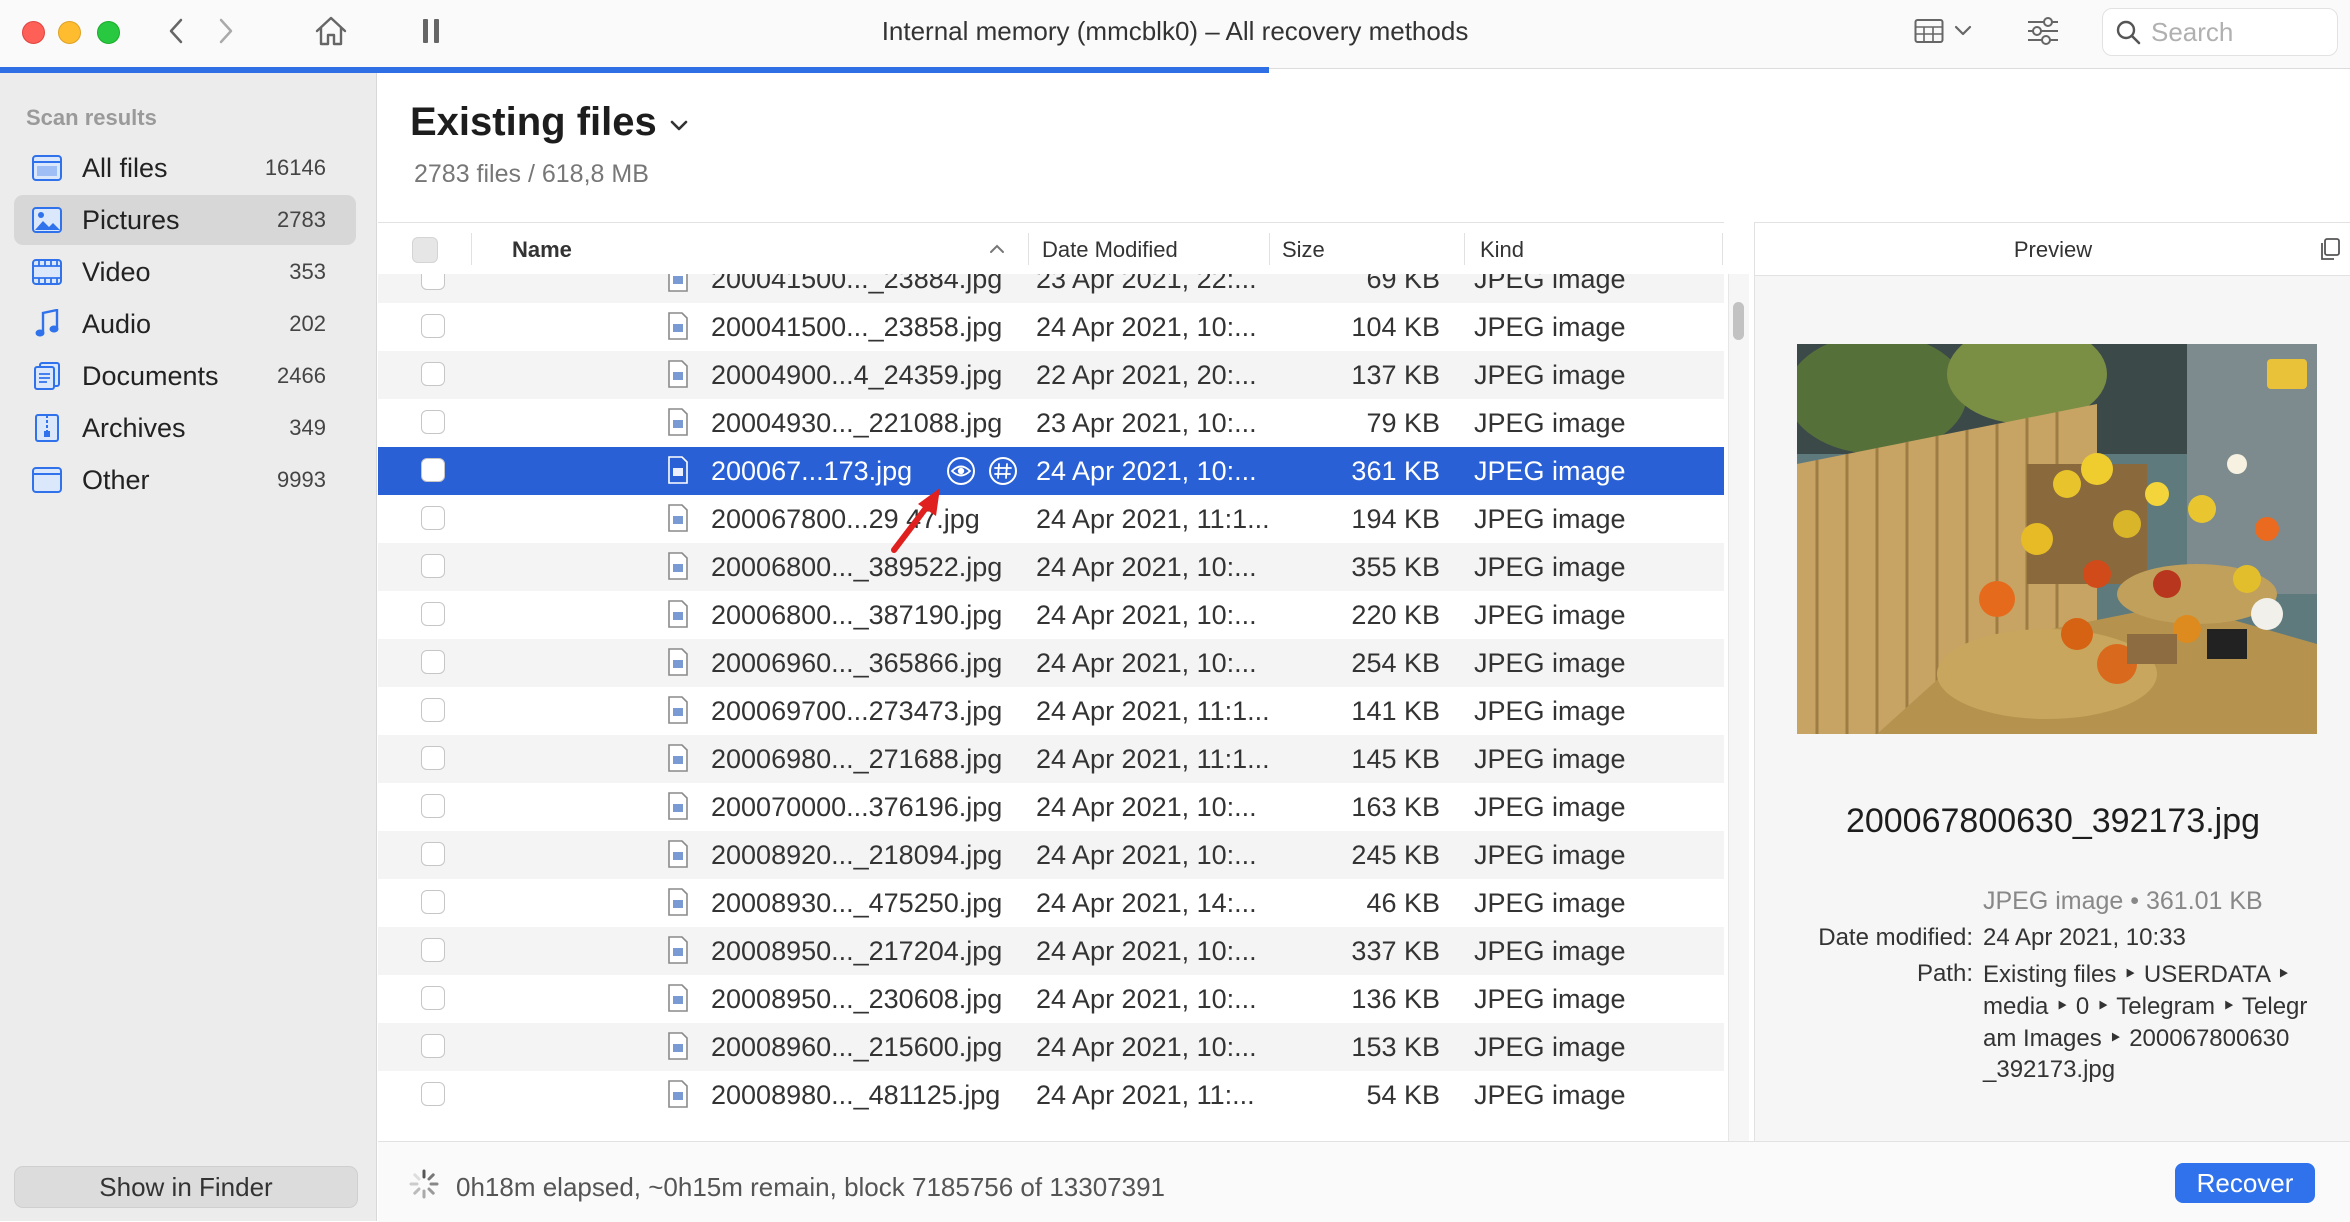 Image resolution: width=2350 pixels, height=1222 pixels. Describe the element at coordinates (185, 168) in the screenshot. I see `sidebar-item-all-files: All files 16146` at that location.